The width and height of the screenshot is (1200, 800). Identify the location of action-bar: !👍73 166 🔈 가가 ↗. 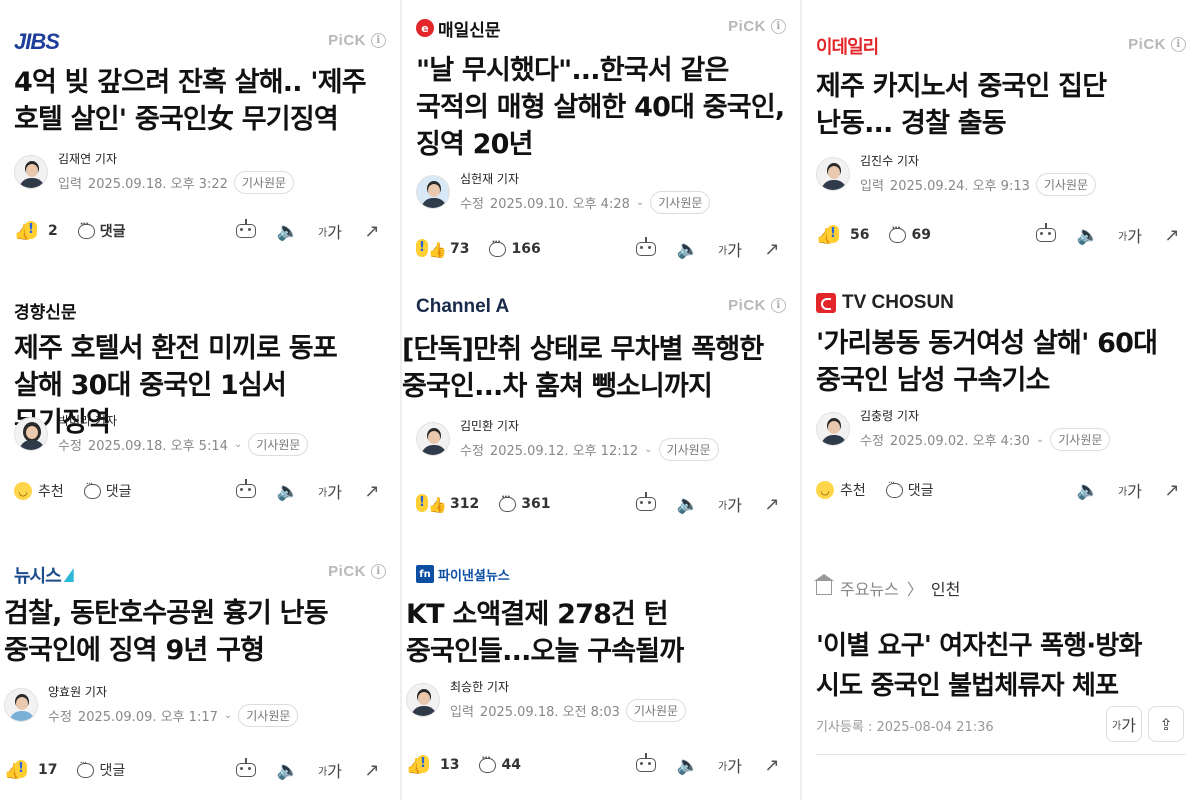
(601, 249).